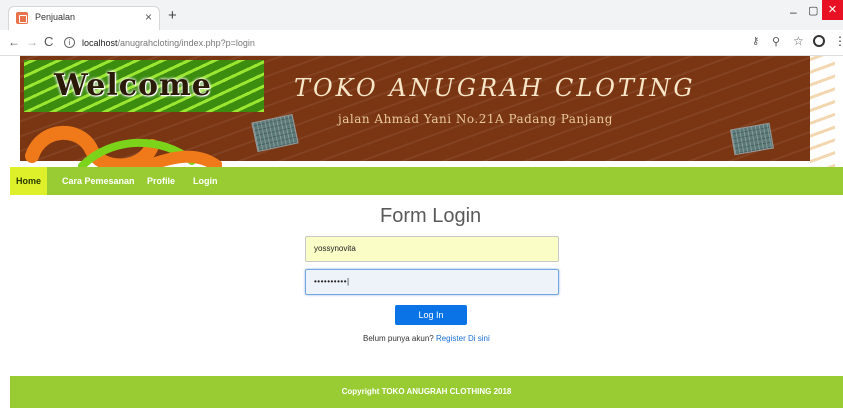 The image size is (843, 408). What do you see at coordinates (798, 41) in the screenshot?
I see `bookmark-star-icon: ☆` at bounding box center [798, 41].